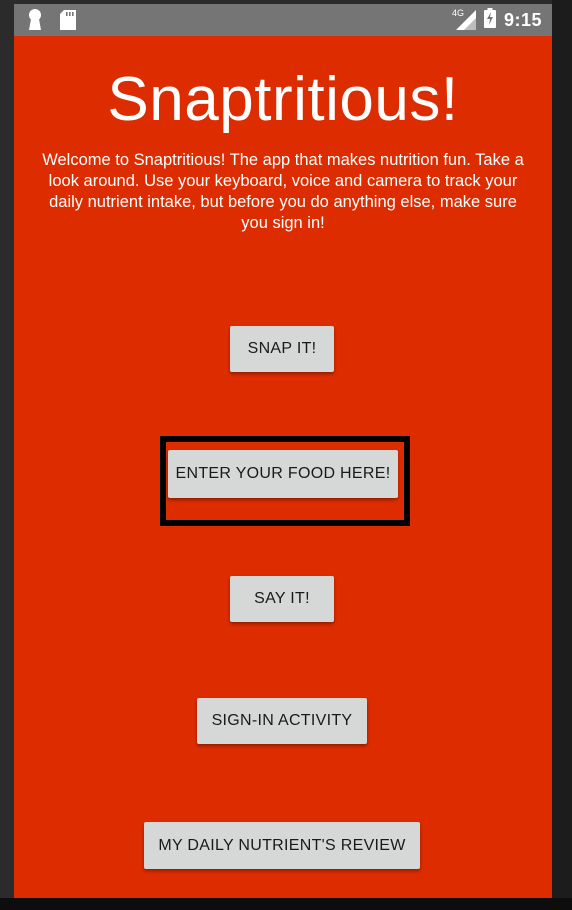 The image size is (572, 910). What do you see at coordinates (497, 20) in the screenshot?
I see `status-right-icons: 4G 9:15` at bounding box center [497, 20].